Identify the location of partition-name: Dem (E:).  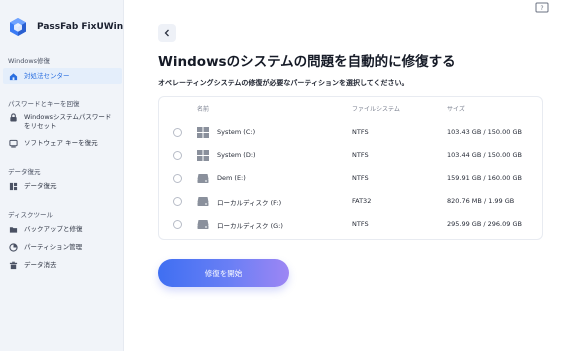
(231, 178).